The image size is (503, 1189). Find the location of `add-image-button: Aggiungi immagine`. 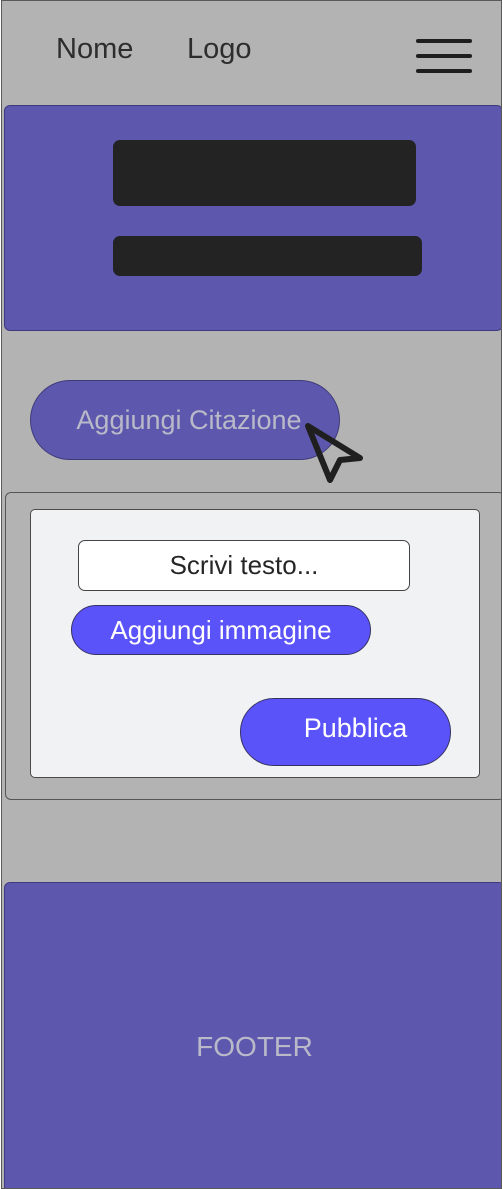

add-image-button: Aggiungi immagine is located at coordinates (221, 630).